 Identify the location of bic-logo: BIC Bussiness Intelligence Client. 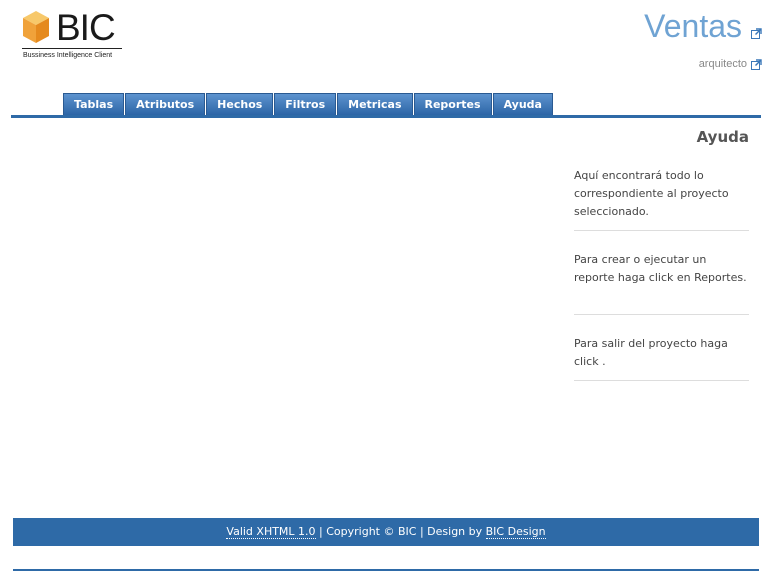
(74, 37).